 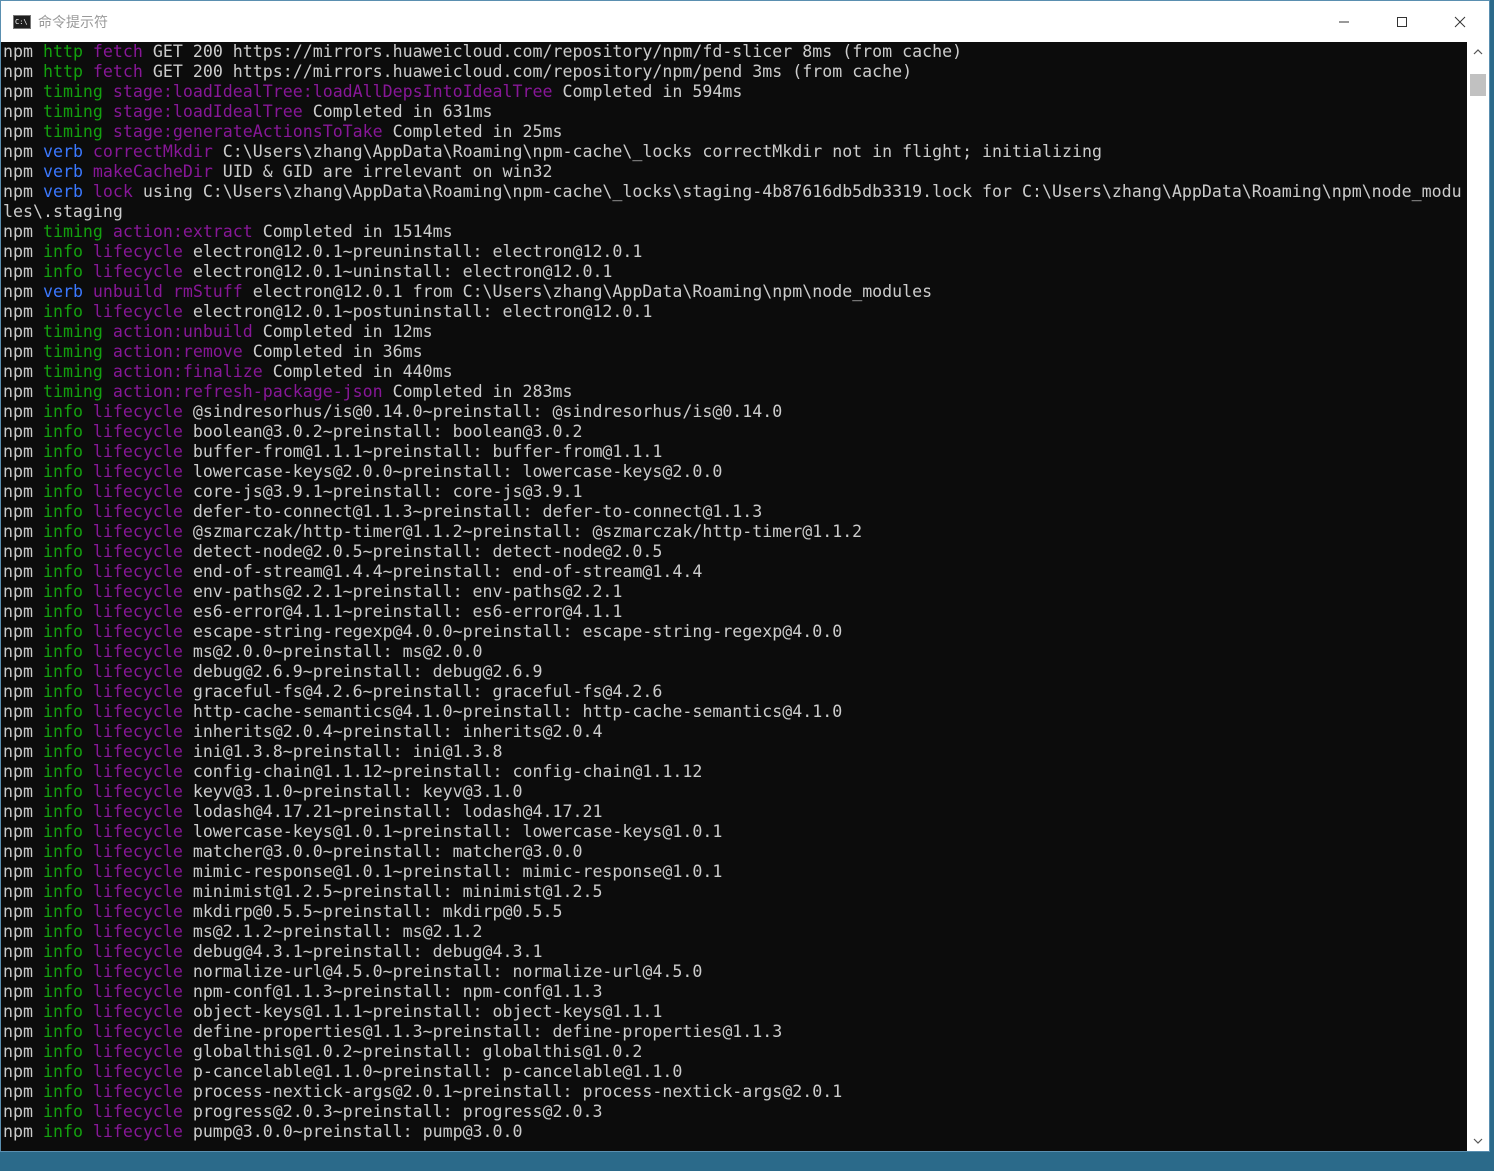 I want to click on console-line-segment: stage:generateActionsToTake, so click(x=252, y=131).